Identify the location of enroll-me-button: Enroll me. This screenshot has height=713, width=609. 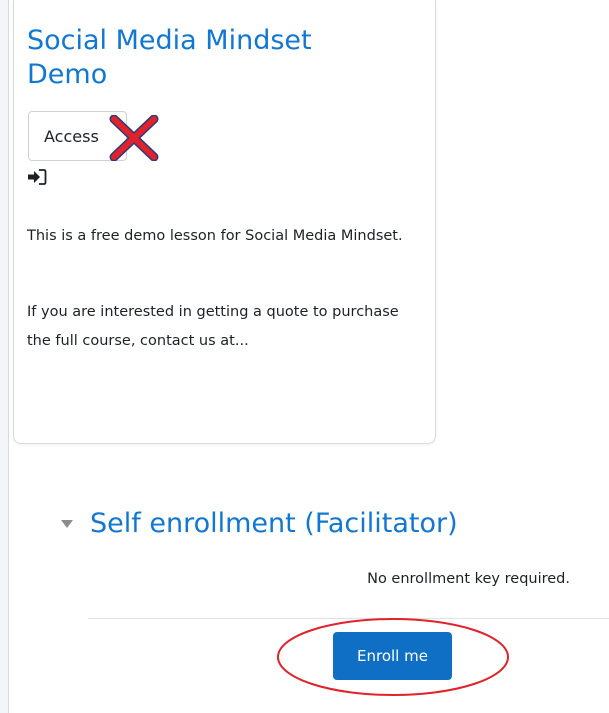
(392, 656).